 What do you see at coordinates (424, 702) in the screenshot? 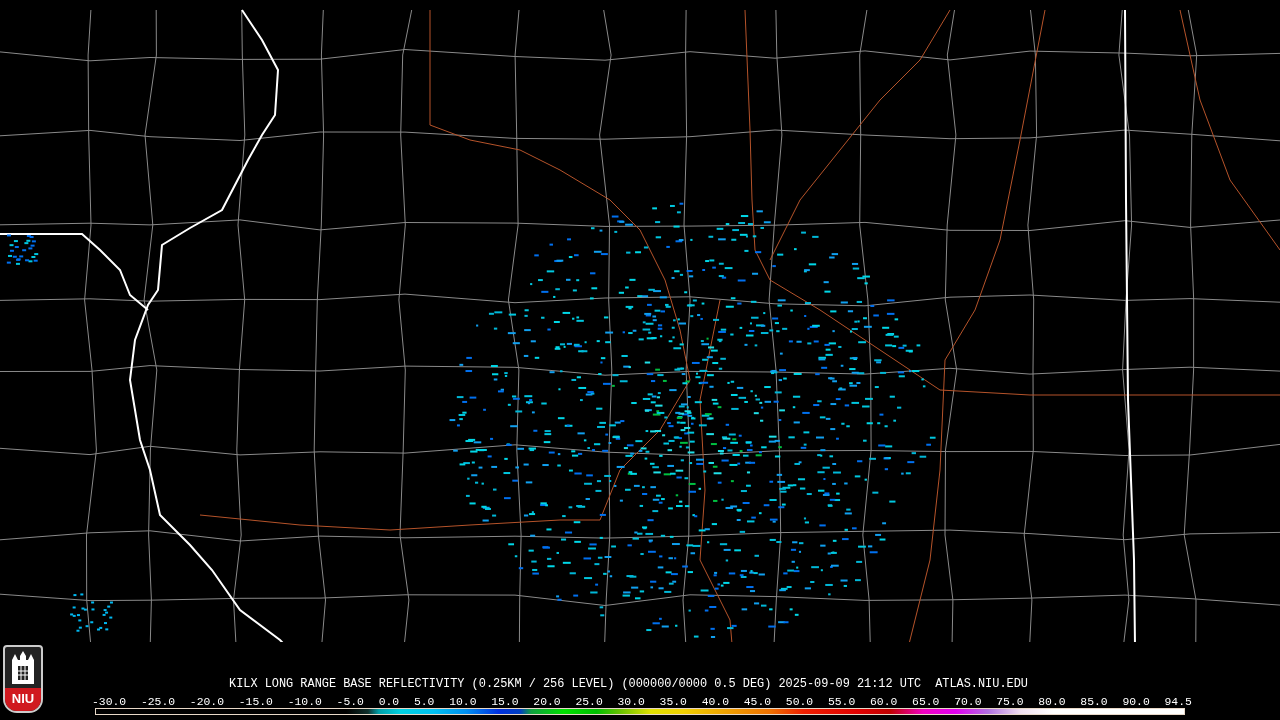
I see `scale-label: 5.0` at bounding box center [424, 702].